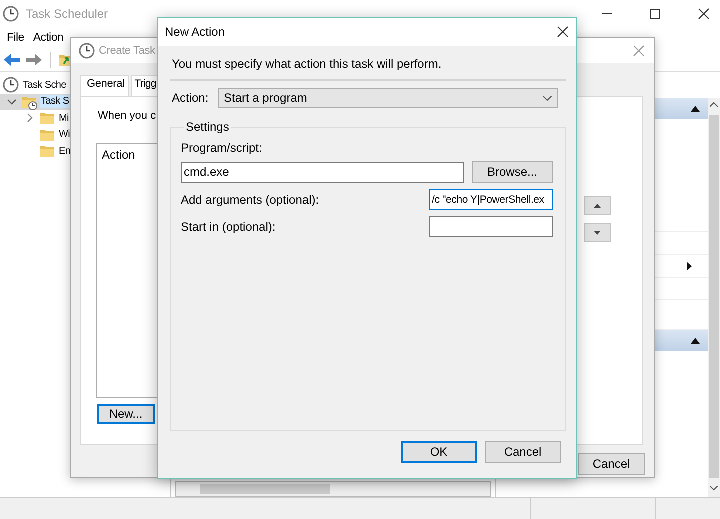  What do you see at coordinates (195, 32) in the screenshot?
I see `window-title: New Action` at bounding box center [195, 32].